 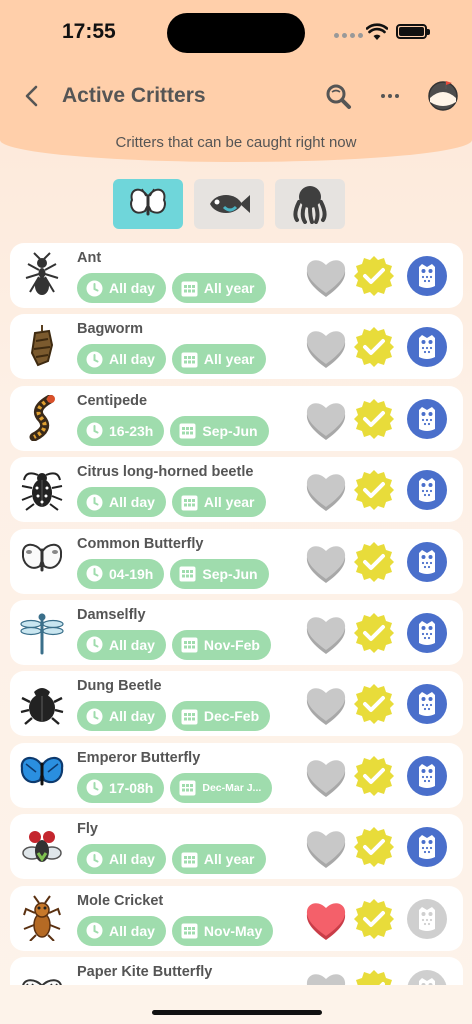 I want to click on category-tabs, so click(x=229, y=204).